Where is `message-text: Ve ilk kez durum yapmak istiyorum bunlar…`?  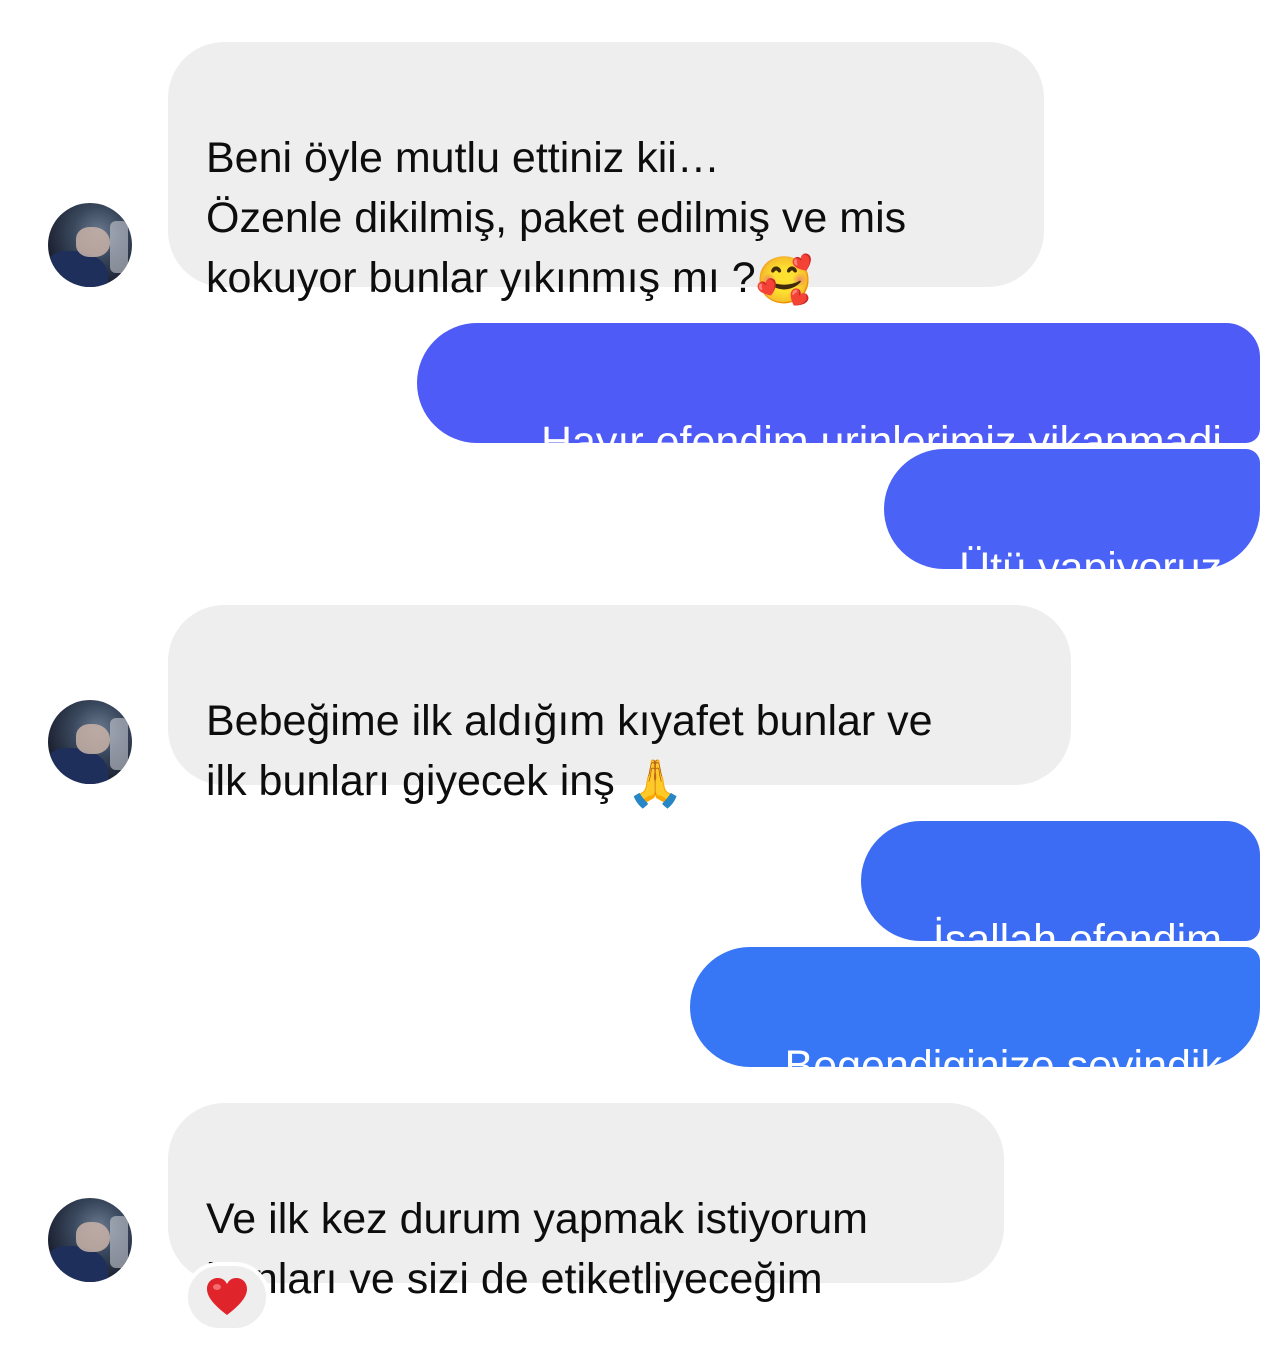
message-text: Ve ilk kez durum yapmak istiyorum bunlar… is located at coordinates (537, 1249).